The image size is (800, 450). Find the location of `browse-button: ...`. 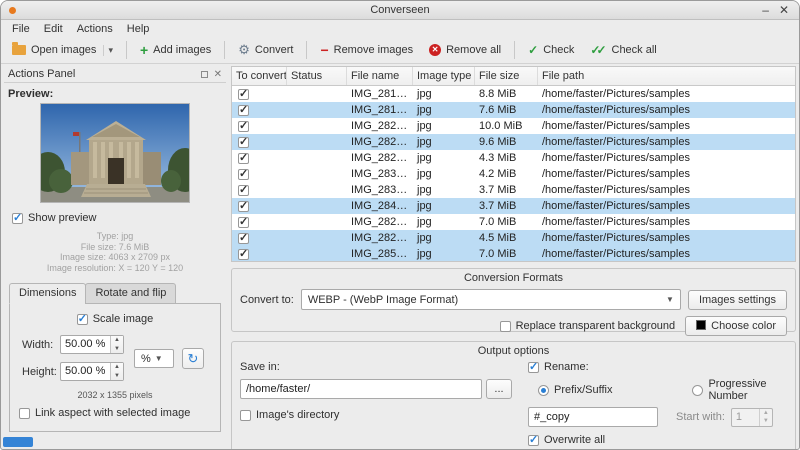

browse-button: ... is located at coordinates (499, 389).